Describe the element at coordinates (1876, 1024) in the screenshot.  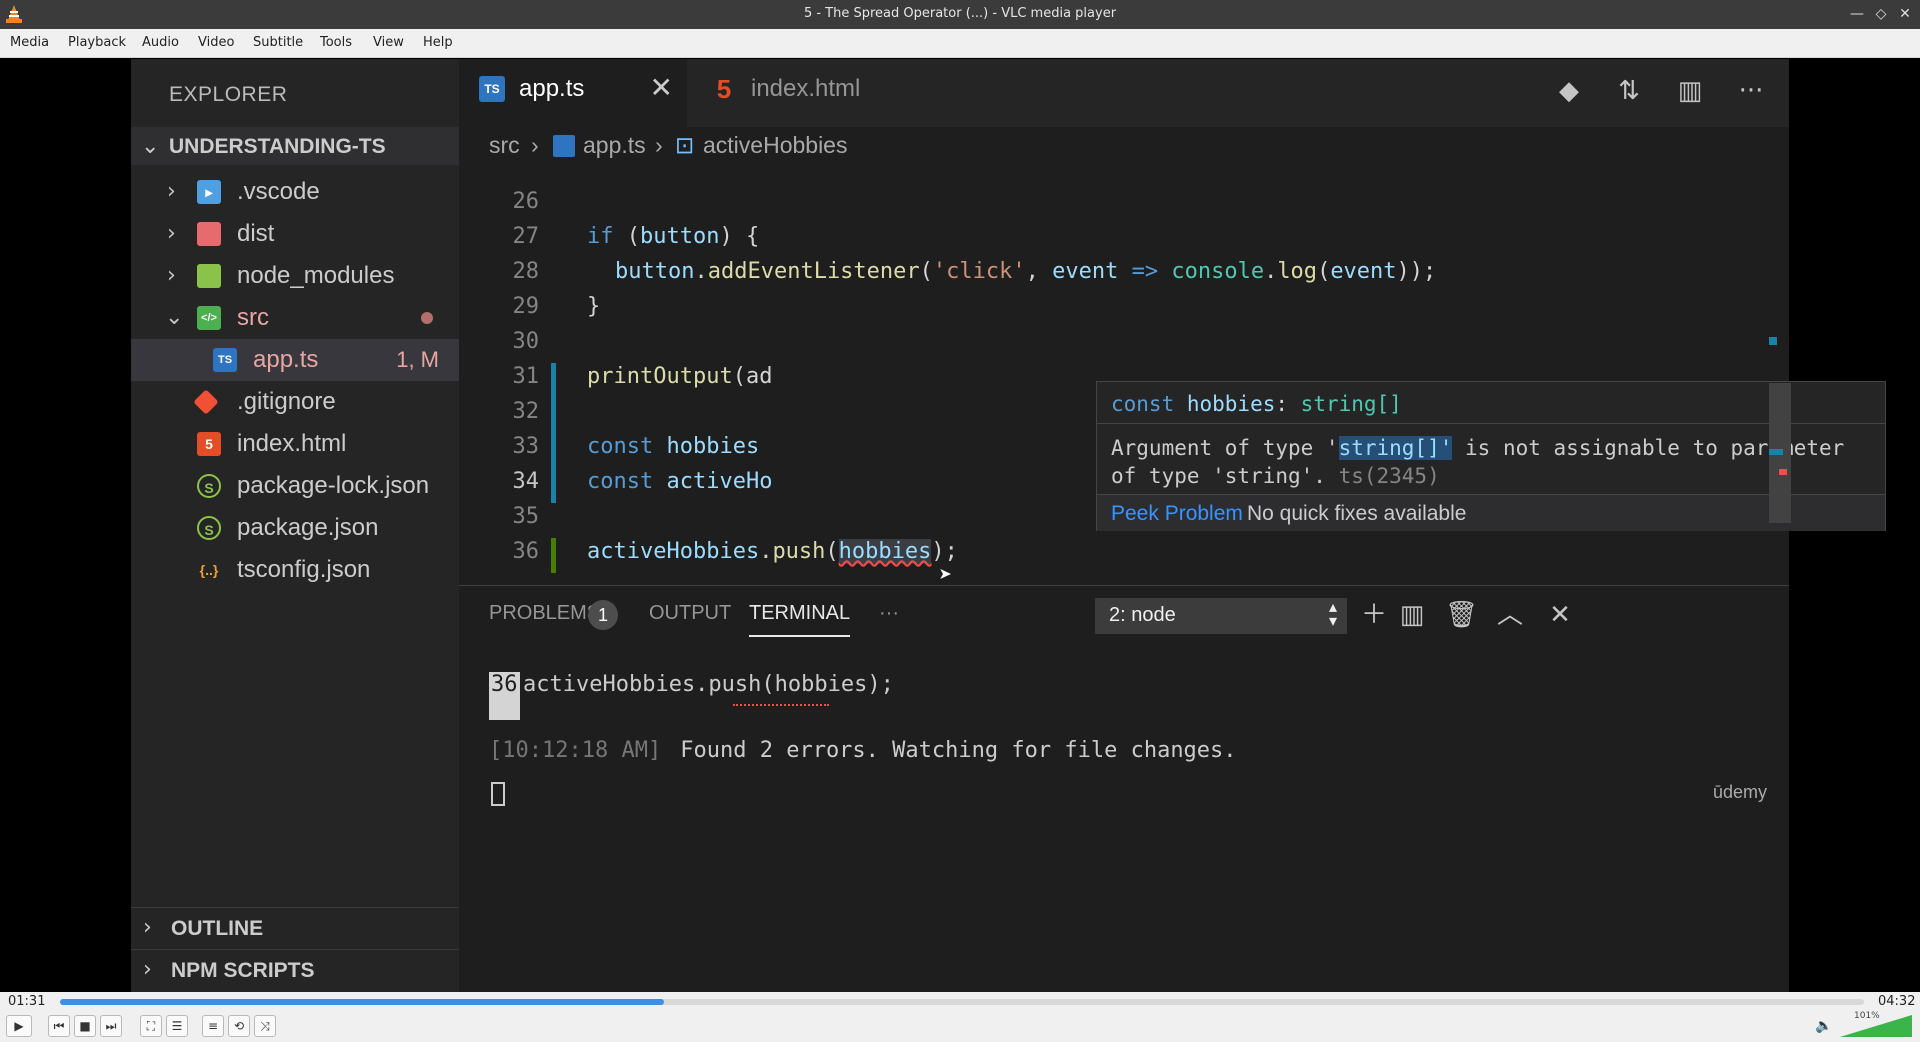
I see `volume-slider: 101%` at that location.